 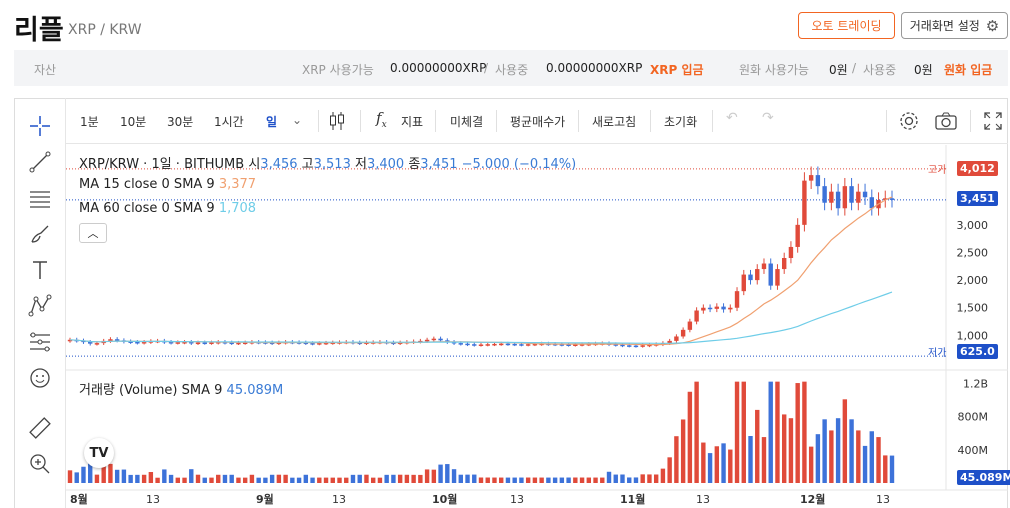 What do you see at coordinates (180, 121) in the screenshot?
I see `interval-30m: 30분` at bounding box center [180, 121].